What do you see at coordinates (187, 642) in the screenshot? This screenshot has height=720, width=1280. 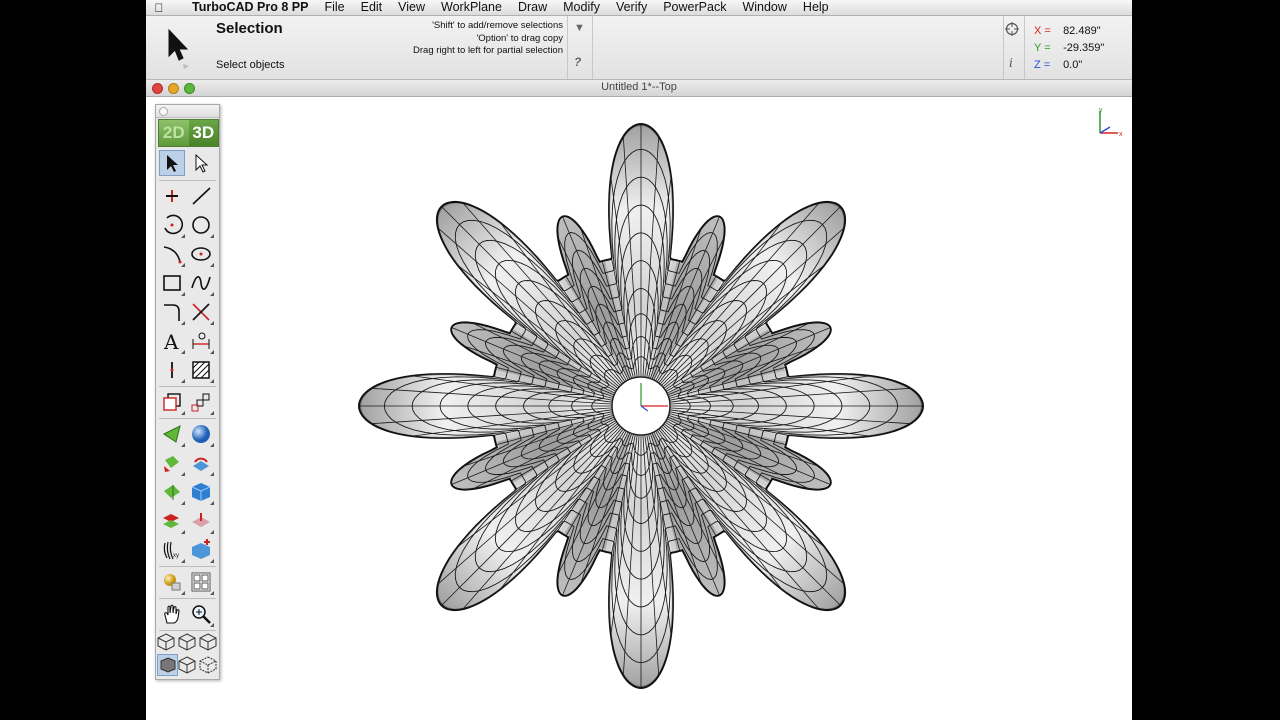 I see `view-iso-2-icon` at bounding box center [187, 642].